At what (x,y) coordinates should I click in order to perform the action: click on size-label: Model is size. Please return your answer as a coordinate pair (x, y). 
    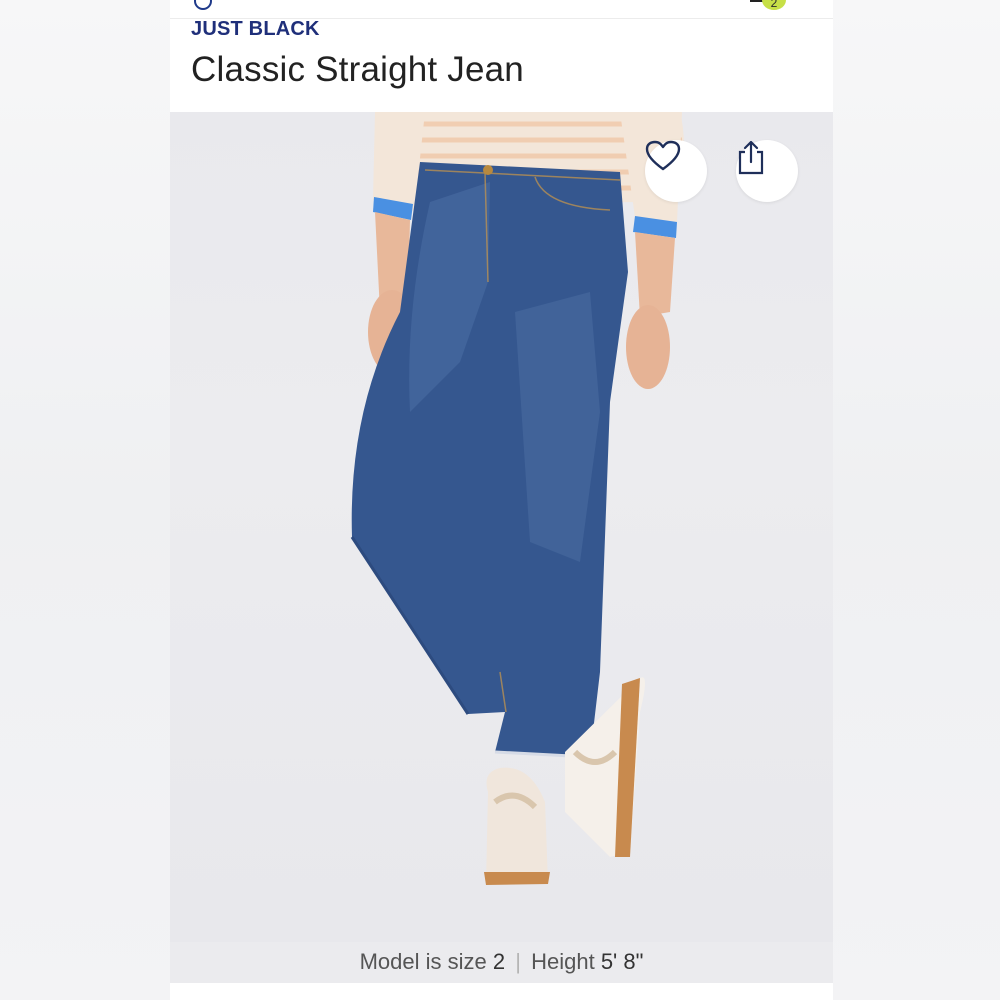
    Looking at the image, I should click on (423, 961).